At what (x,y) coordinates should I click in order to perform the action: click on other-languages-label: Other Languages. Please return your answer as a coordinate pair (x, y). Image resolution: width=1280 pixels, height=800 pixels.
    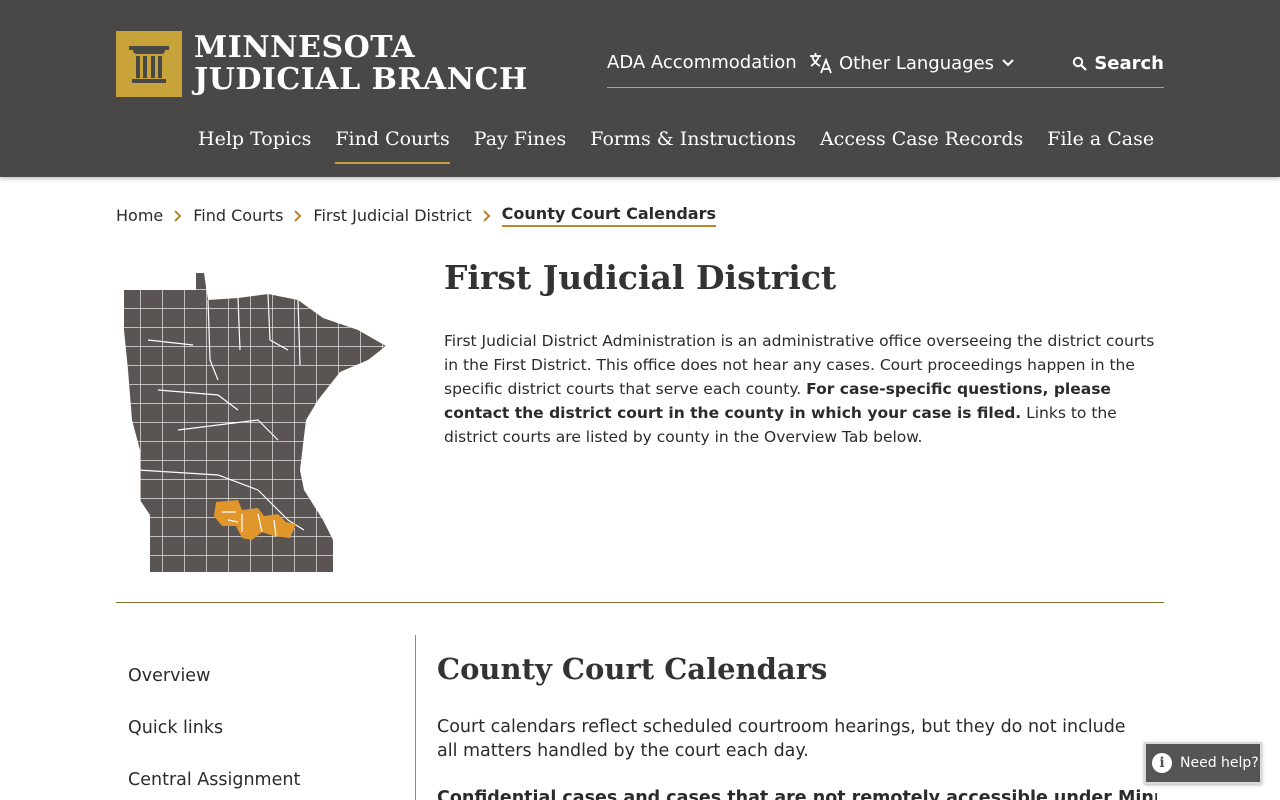
    Looking at the image, I should click on (916, 63).